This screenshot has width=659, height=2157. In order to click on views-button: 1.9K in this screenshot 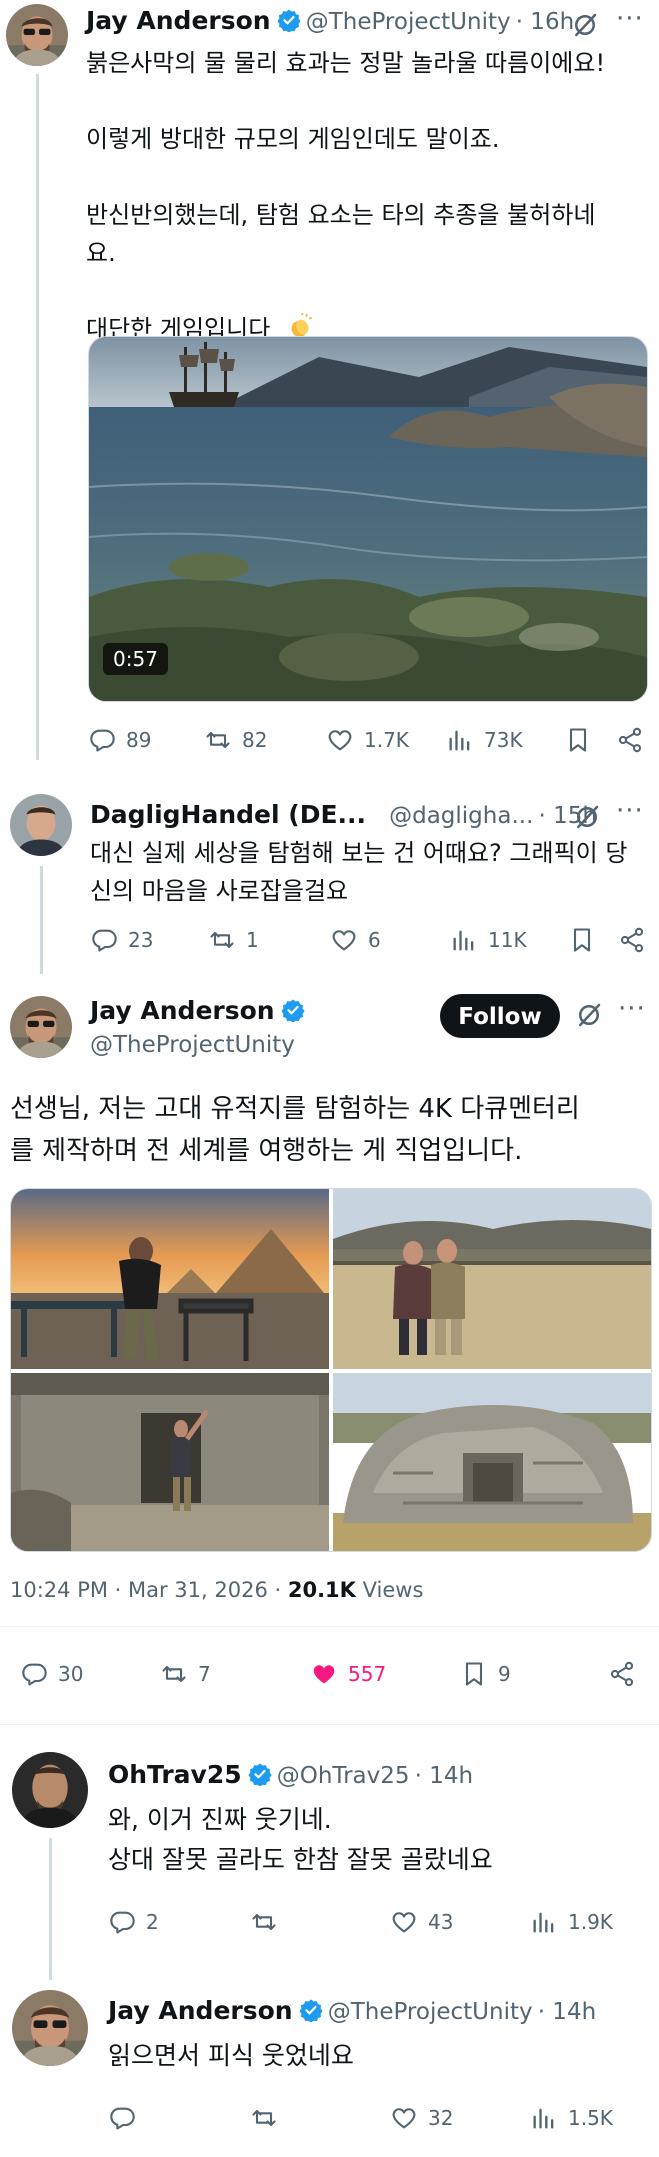, I will do `click(571, 1922)`.